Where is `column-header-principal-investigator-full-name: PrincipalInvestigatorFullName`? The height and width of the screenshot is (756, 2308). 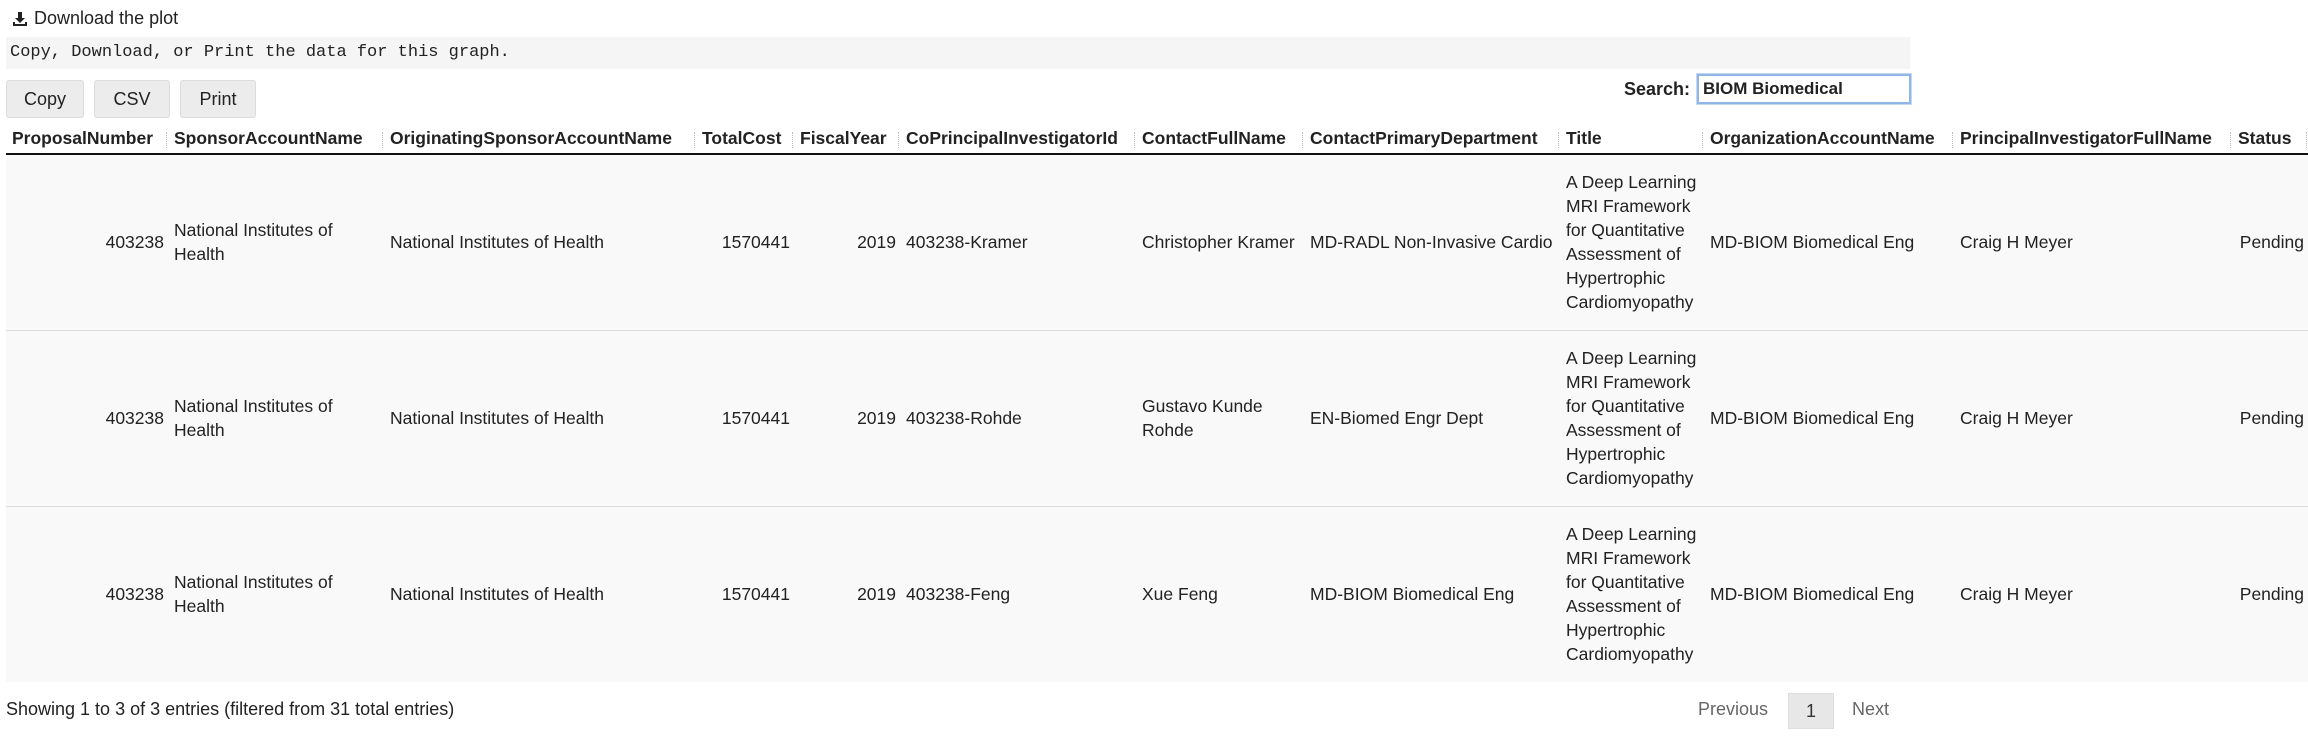
column-header-principal-investigator-full-name: PrincipalInvestigatorFullName is located at coordinates (2093, 139).